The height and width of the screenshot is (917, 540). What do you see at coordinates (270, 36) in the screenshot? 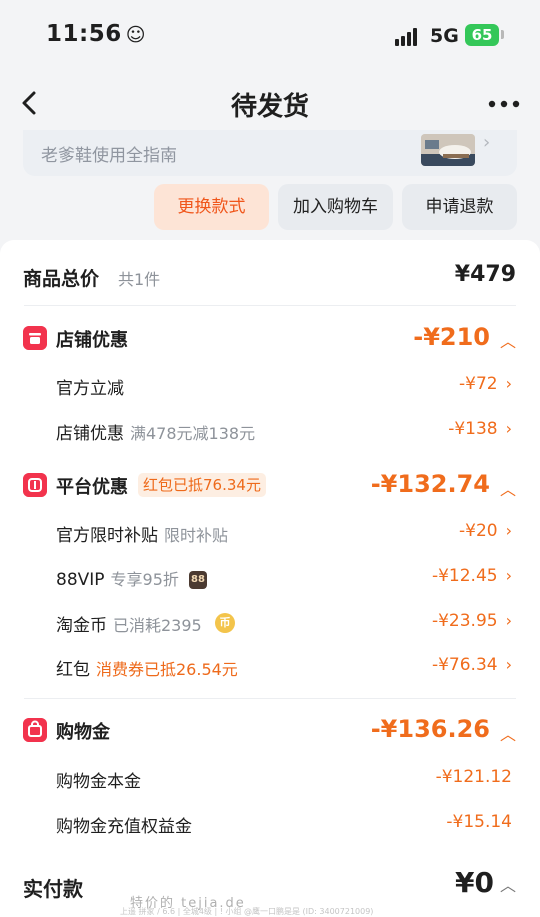
I see `status-bar: 11:56 ☺ 5G 65` at bounding box center [270, 36].